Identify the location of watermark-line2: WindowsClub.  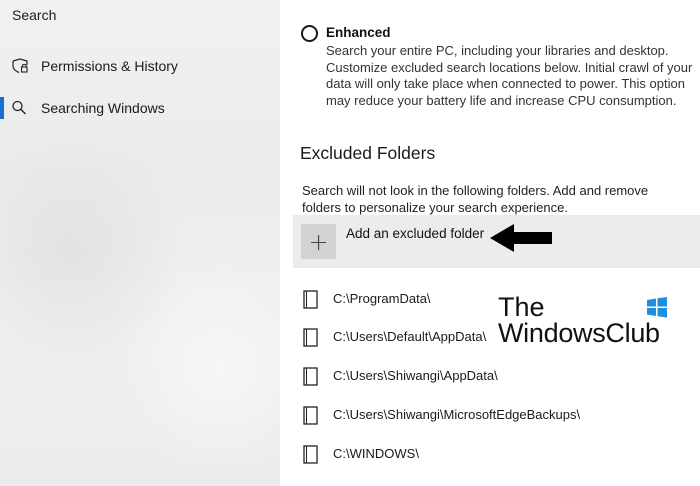
(579, 333).